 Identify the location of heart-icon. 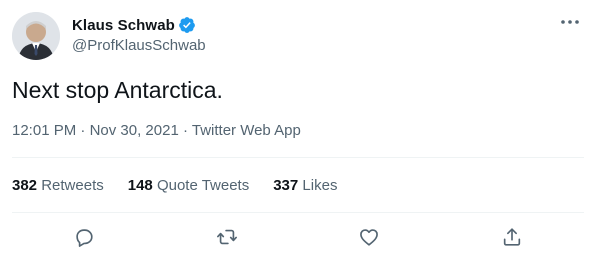
(369, 237).